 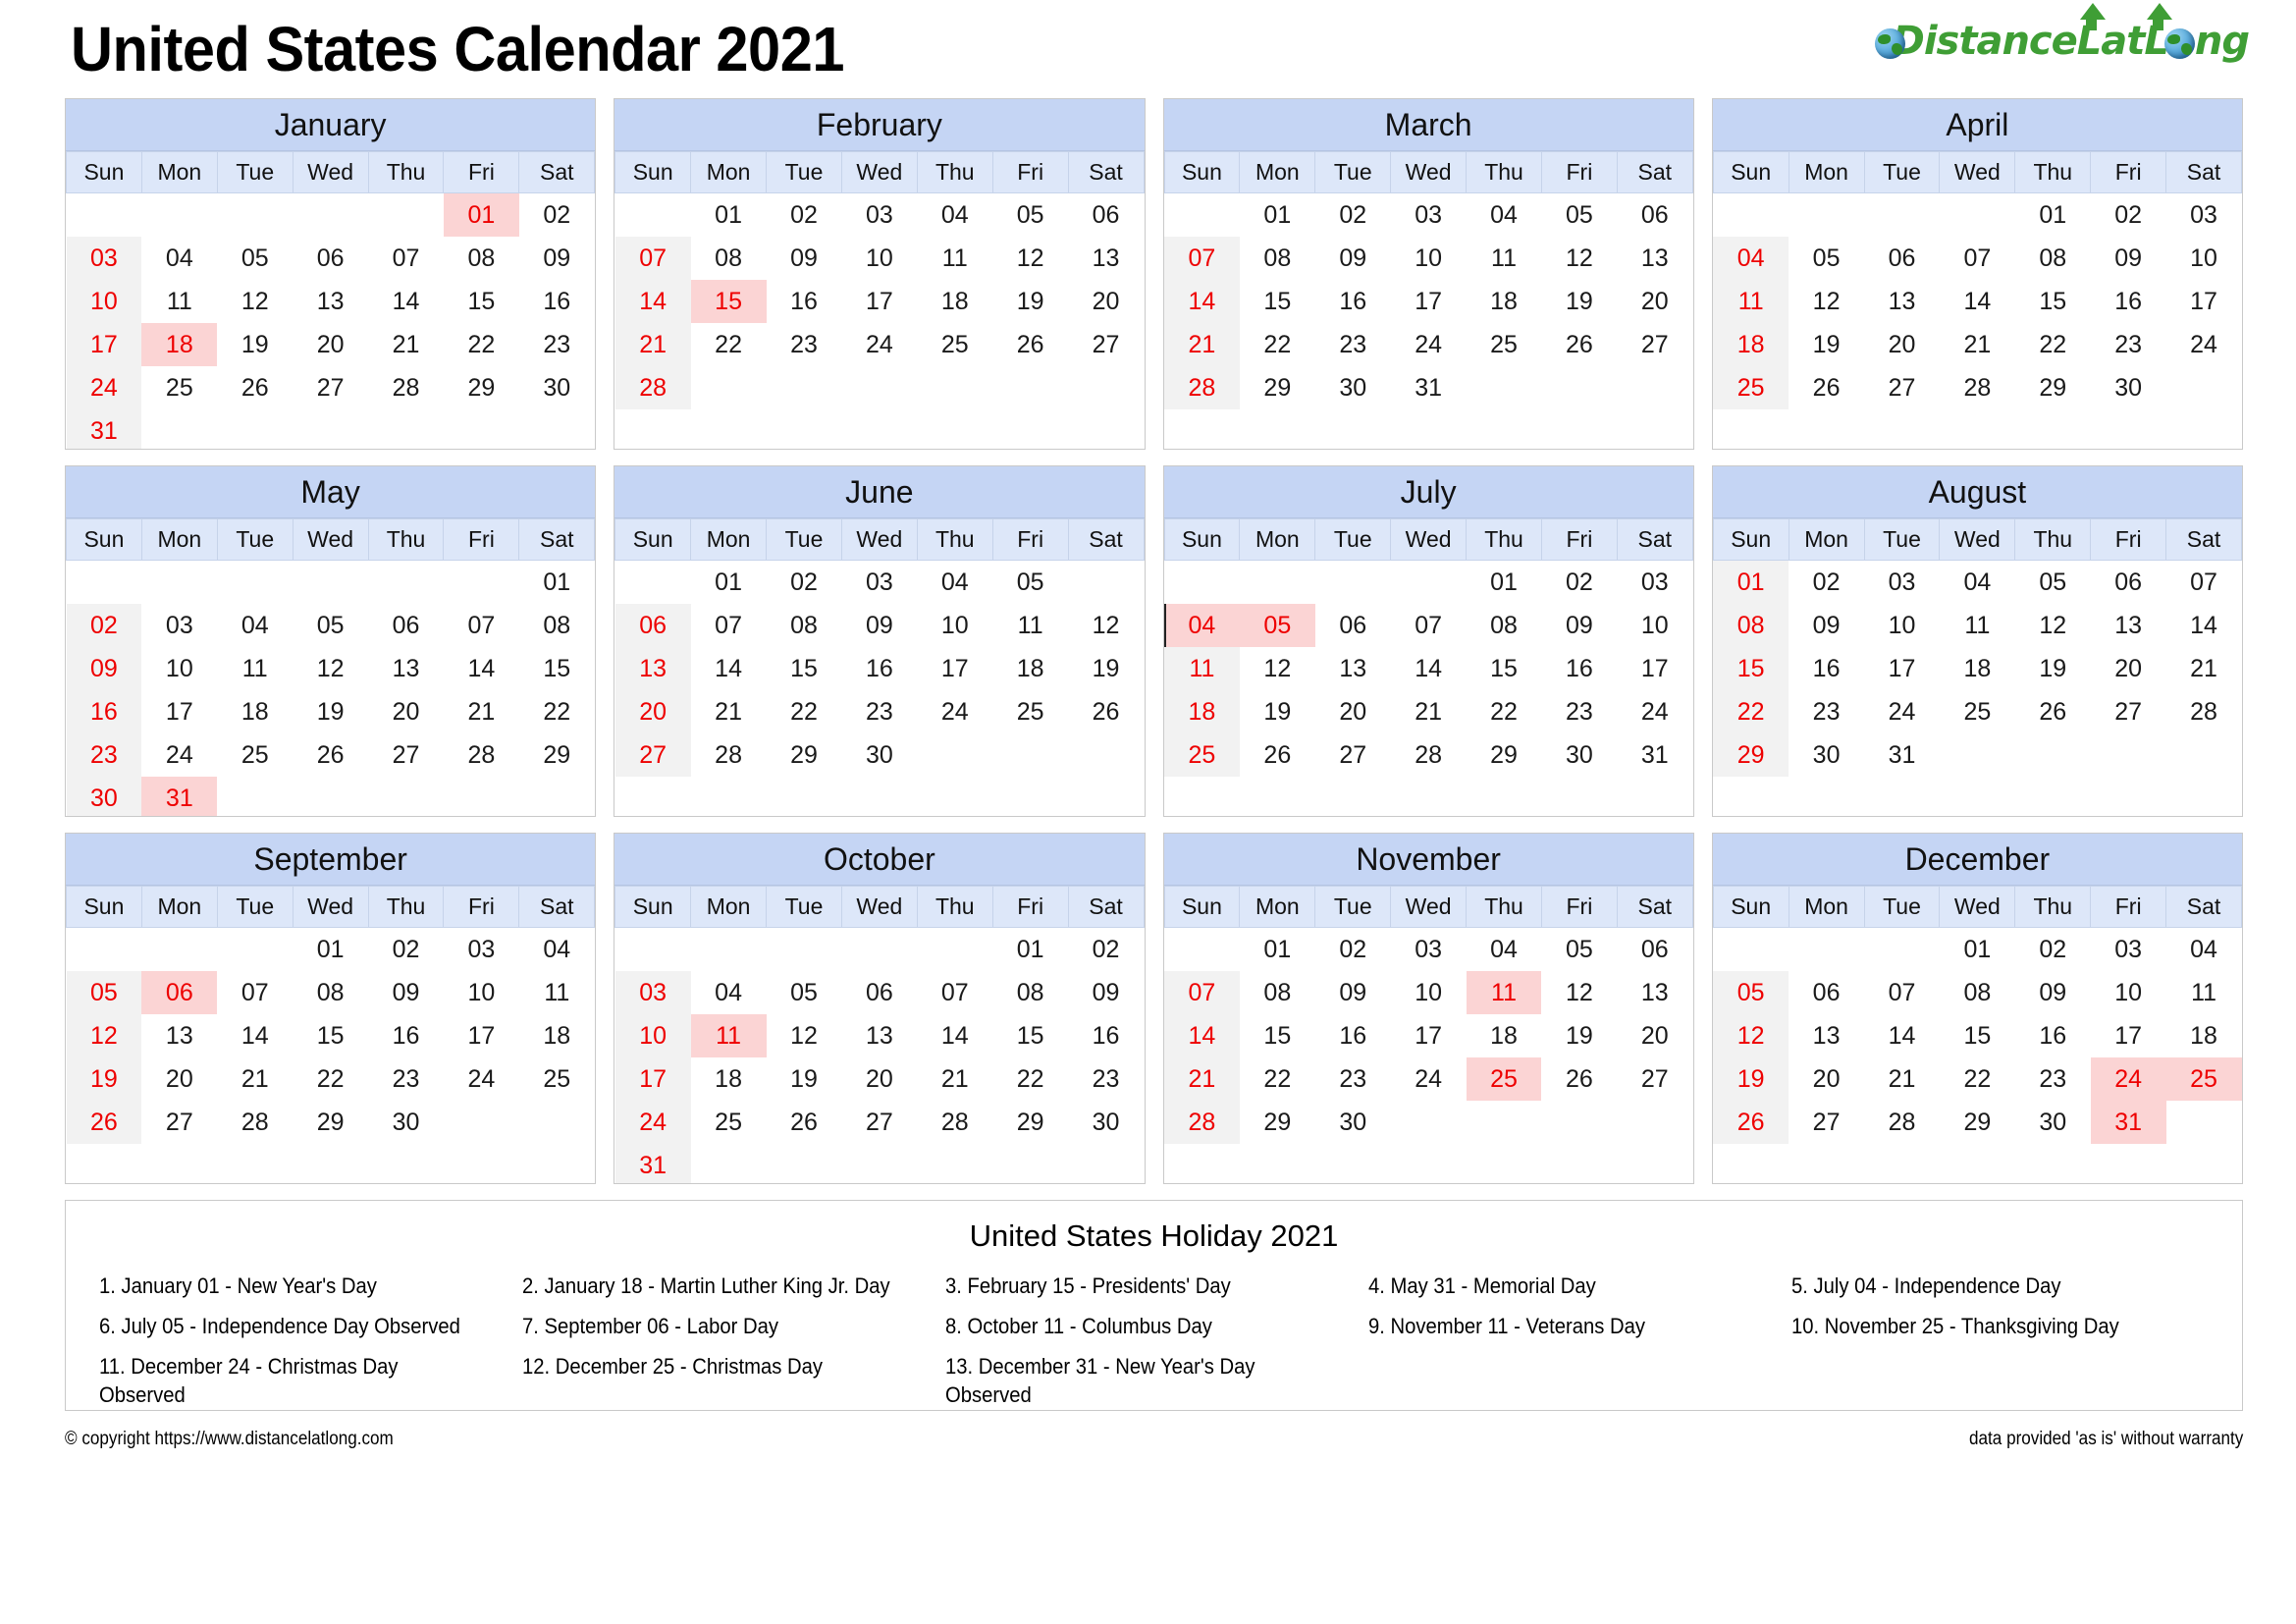 I want to click on day-cell: 08, so click(x=1977, y=992).